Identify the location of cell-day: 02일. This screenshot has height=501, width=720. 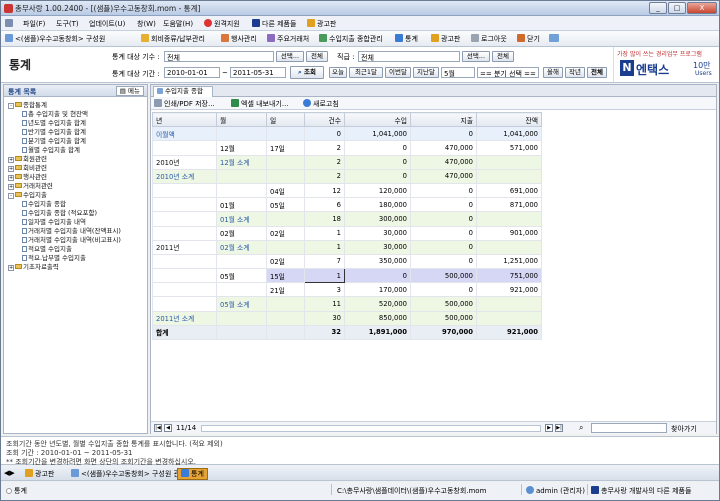
(285, 261).